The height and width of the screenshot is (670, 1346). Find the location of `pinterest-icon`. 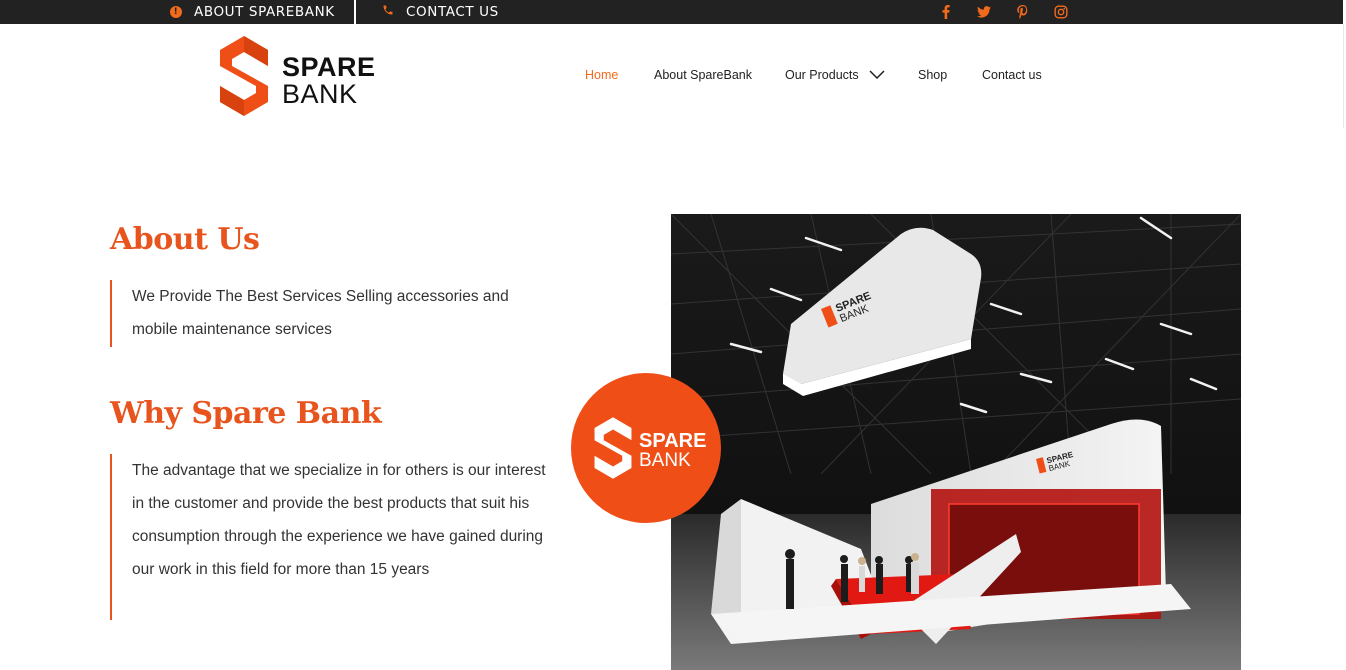

pinterest-icon is located at coordinates (1022, 12).